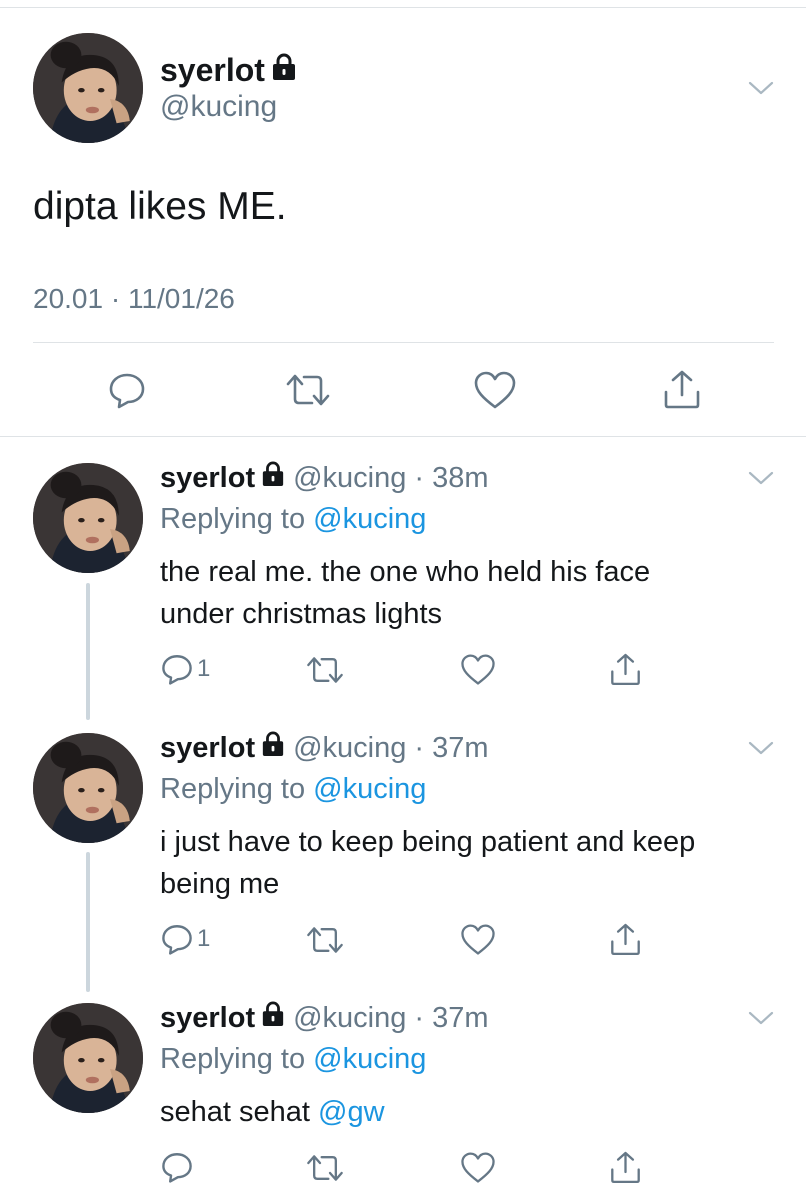 The width and height of the screenshot is (806, 1200). What do you see at coordinates (405, 572) in the screenshot?
I see `reply-text-line: the real me. the one who held his face` at bounding box center [405, 572].